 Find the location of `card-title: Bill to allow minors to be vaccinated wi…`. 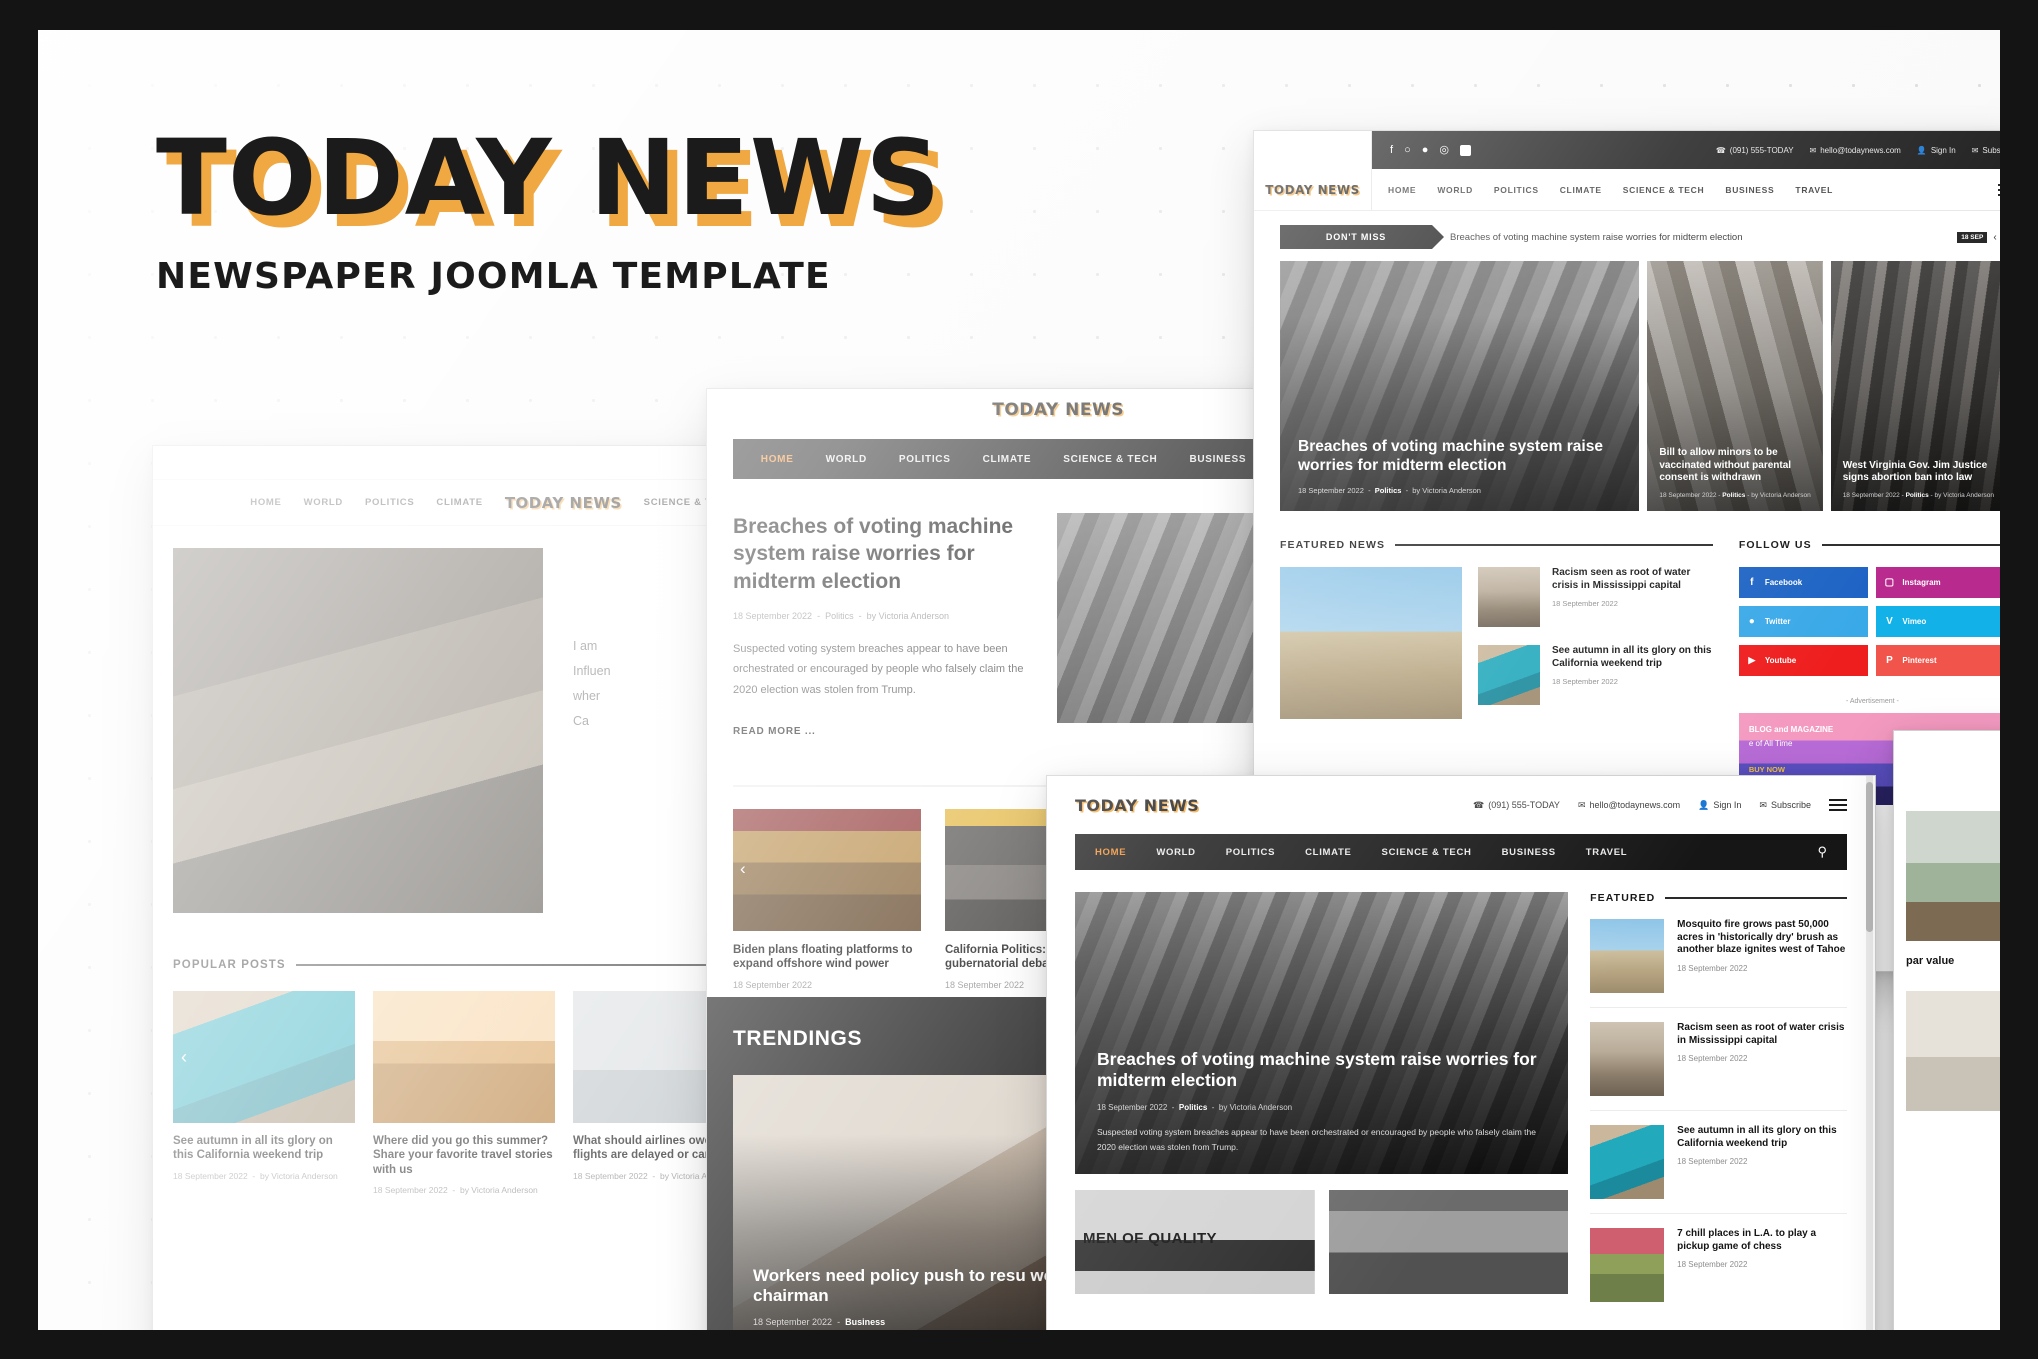

card-title: Bill to allow minors to be vaccinated wi… is located at coordinates (1734, 465).